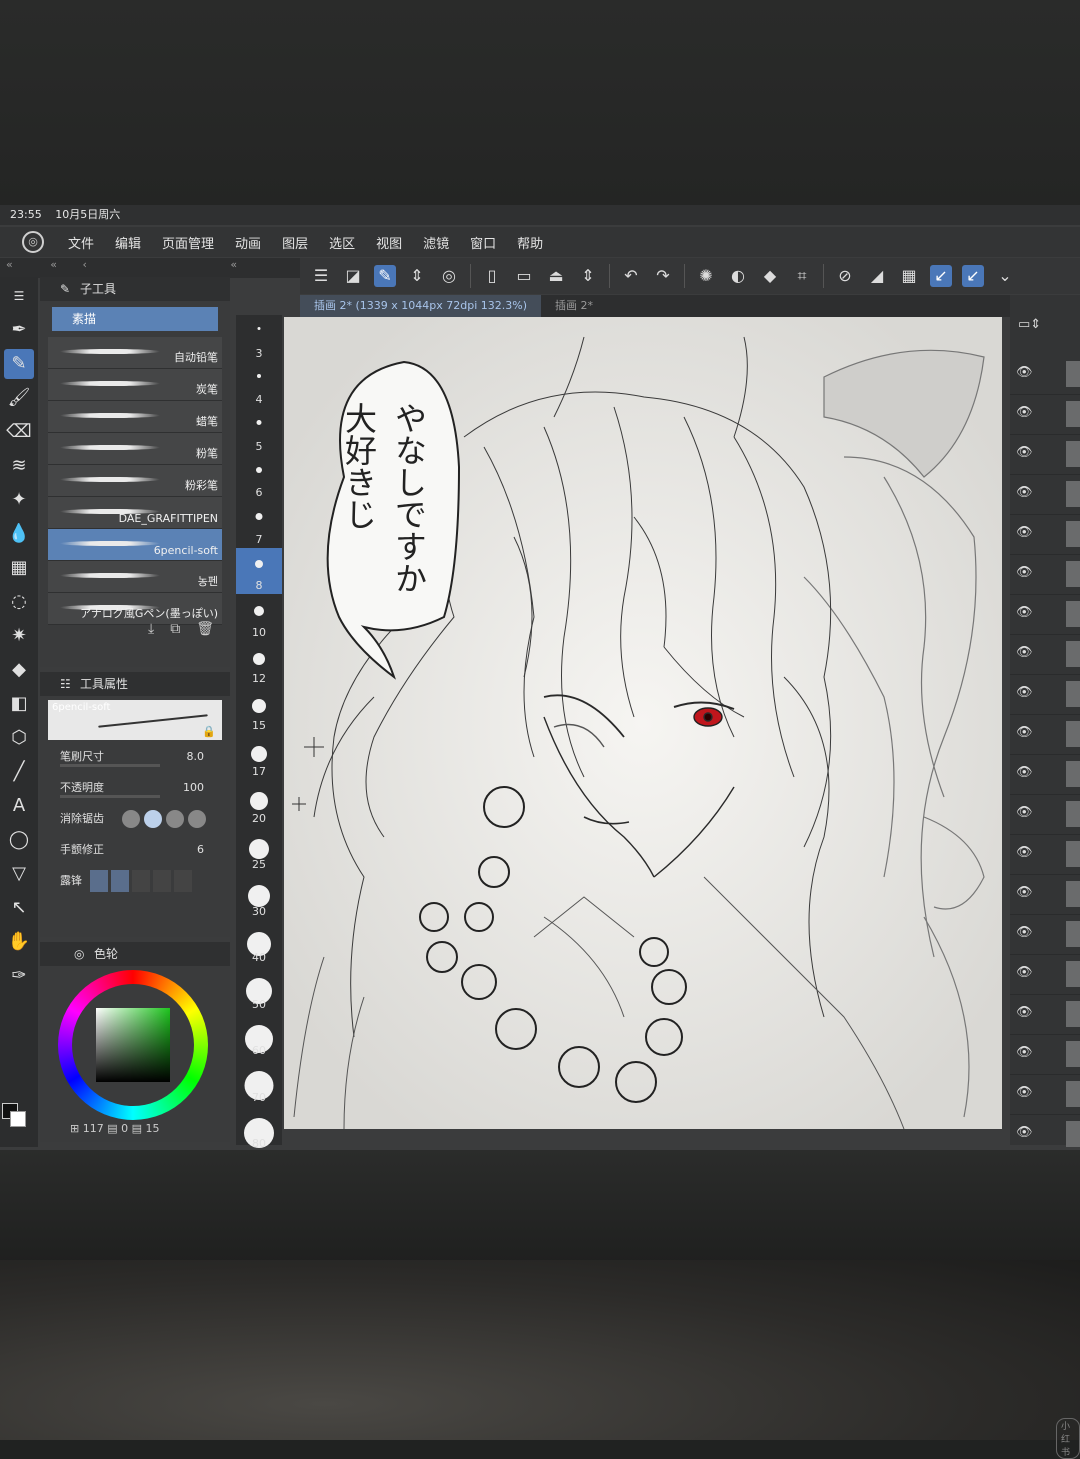 This screenshot has height=1459, width=1080. I want to click on tab-illustration-2: 插画 2* (1339 x 1044px 72dpi 132.3%), so click(421, 306).